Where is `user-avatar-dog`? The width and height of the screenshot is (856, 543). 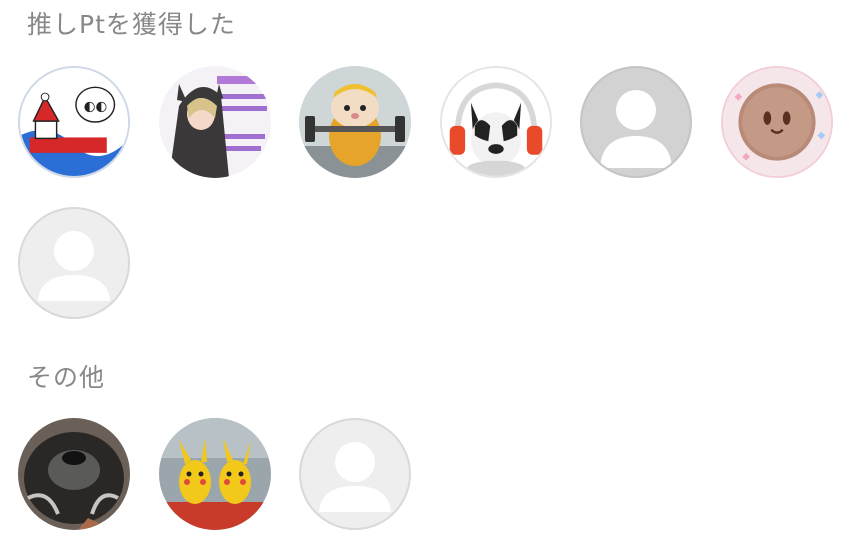
user-avatar-dog is located at coordinates (74, 474).